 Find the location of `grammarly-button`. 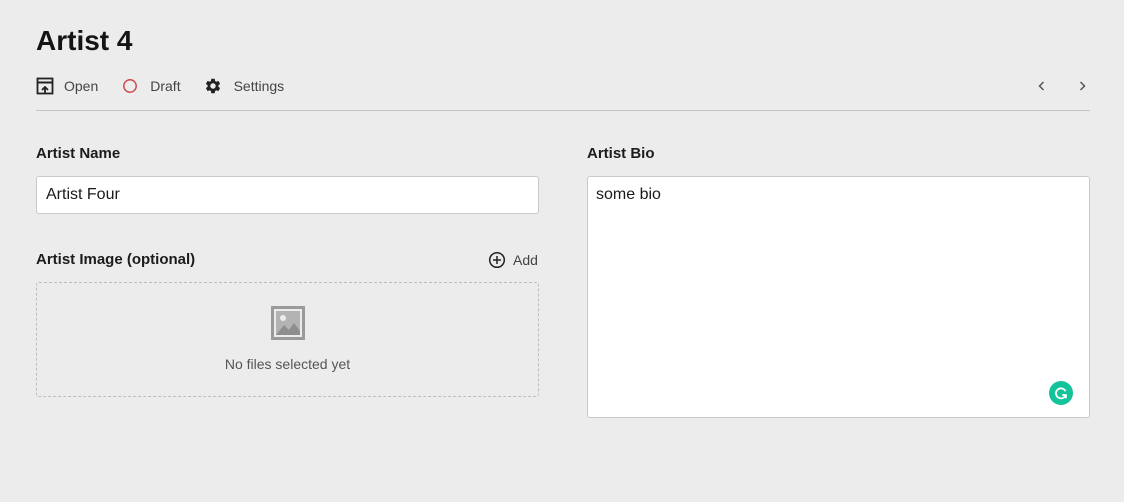

grammarly-button is located at coordinates (1061, 393).